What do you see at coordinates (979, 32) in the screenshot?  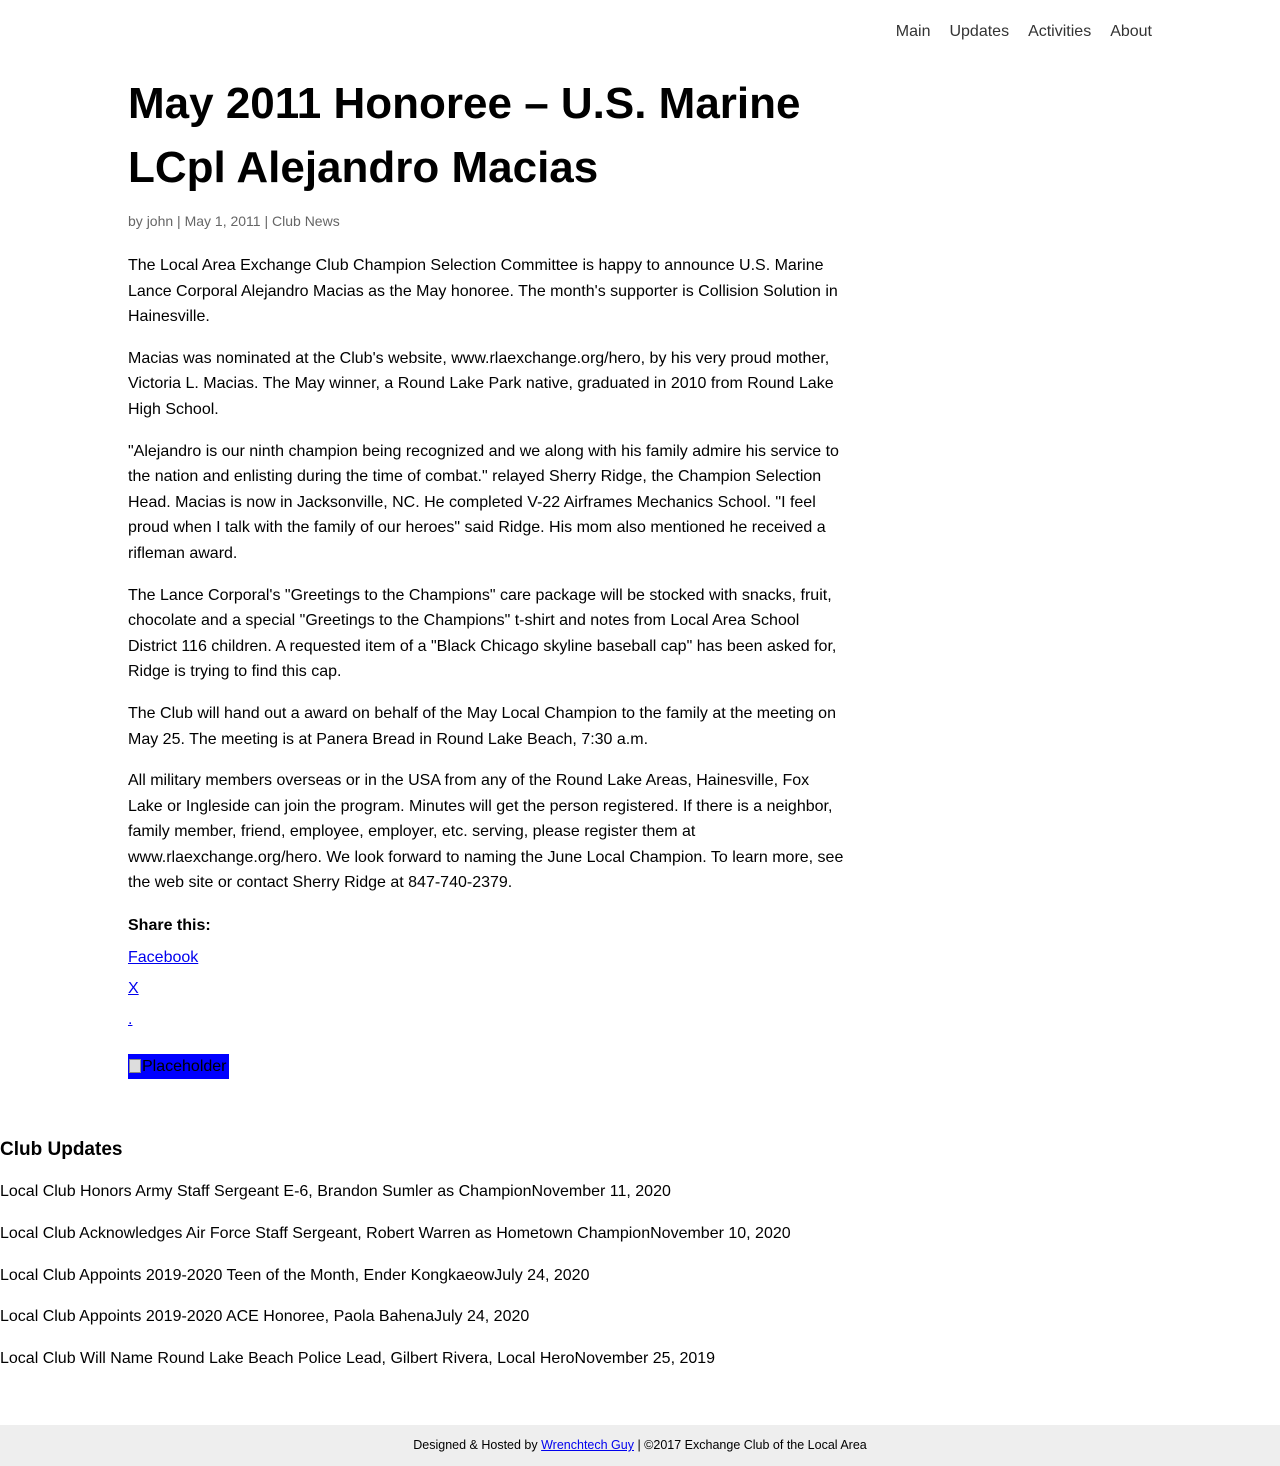 I see `nav-item-updates: Updates` at bounding box center [979, 32].